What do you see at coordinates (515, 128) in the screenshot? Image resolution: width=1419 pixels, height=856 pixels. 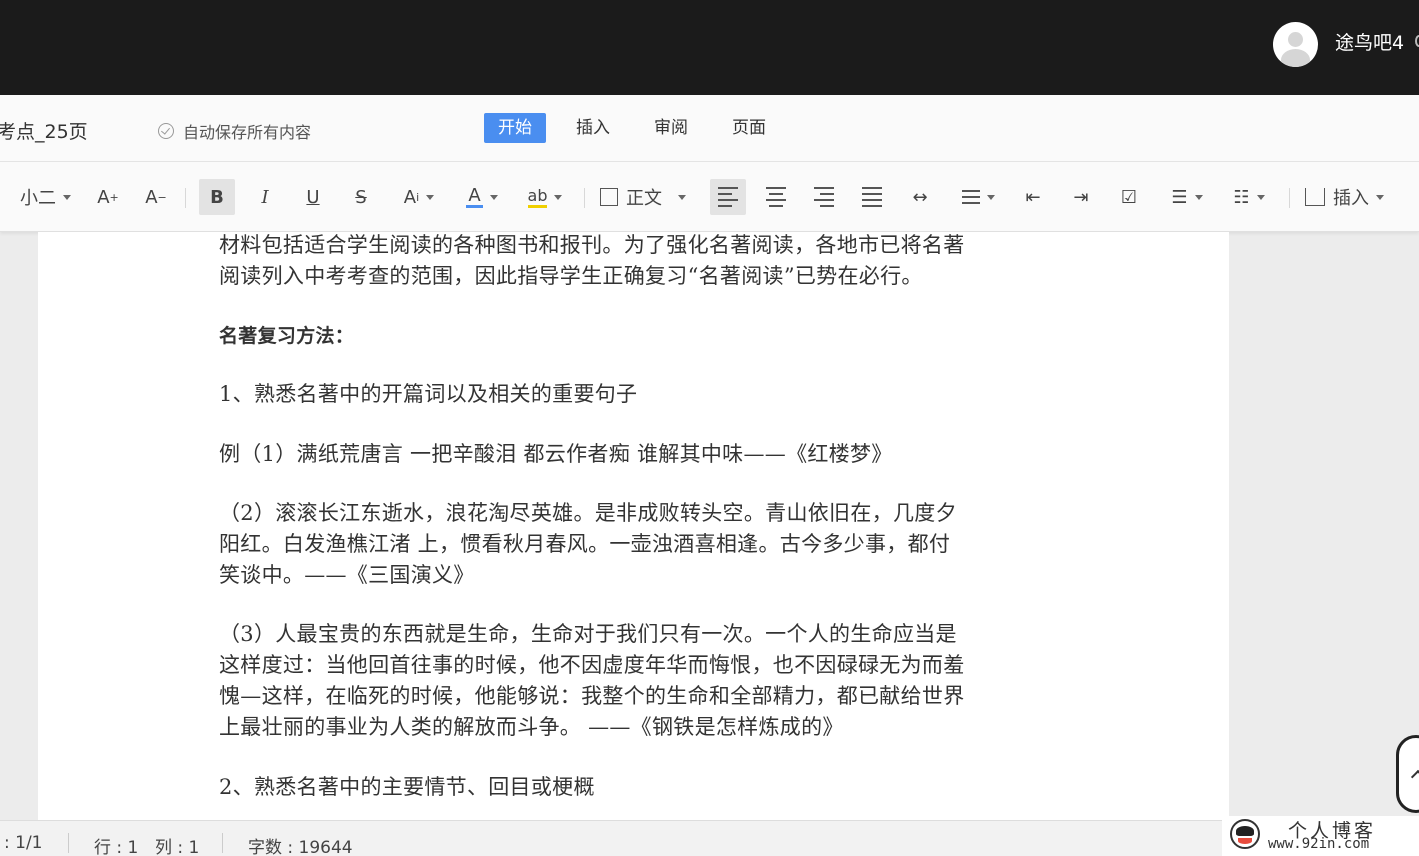 I see `tab-start: 开始` at bounding box center [515, 128].